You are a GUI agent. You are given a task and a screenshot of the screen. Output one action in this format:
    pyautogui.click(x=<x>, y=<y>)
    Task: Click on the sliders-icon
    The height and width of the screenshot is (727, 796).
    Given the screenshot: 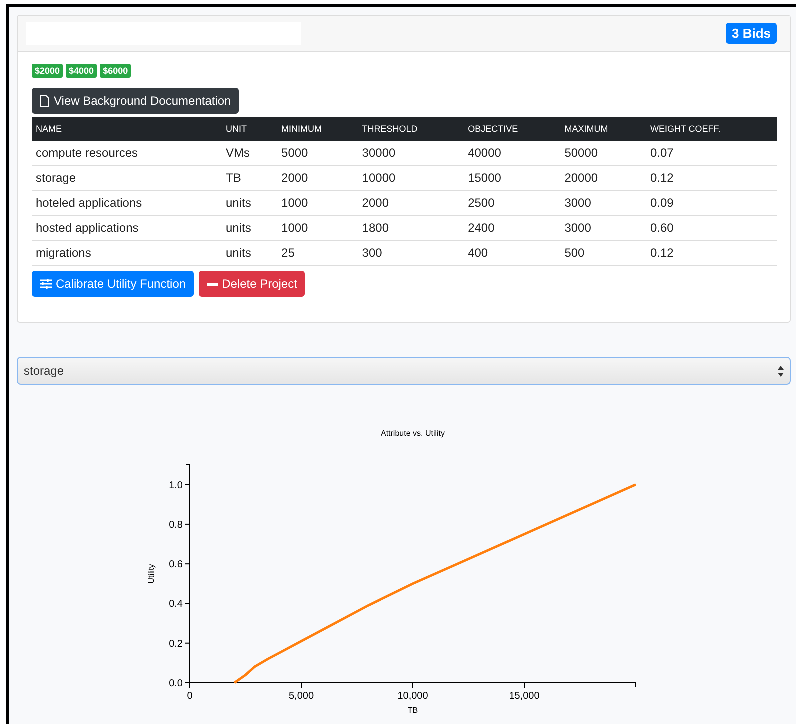 What is the action you would take?
    pyautogui.click(x=46, y=284)
    